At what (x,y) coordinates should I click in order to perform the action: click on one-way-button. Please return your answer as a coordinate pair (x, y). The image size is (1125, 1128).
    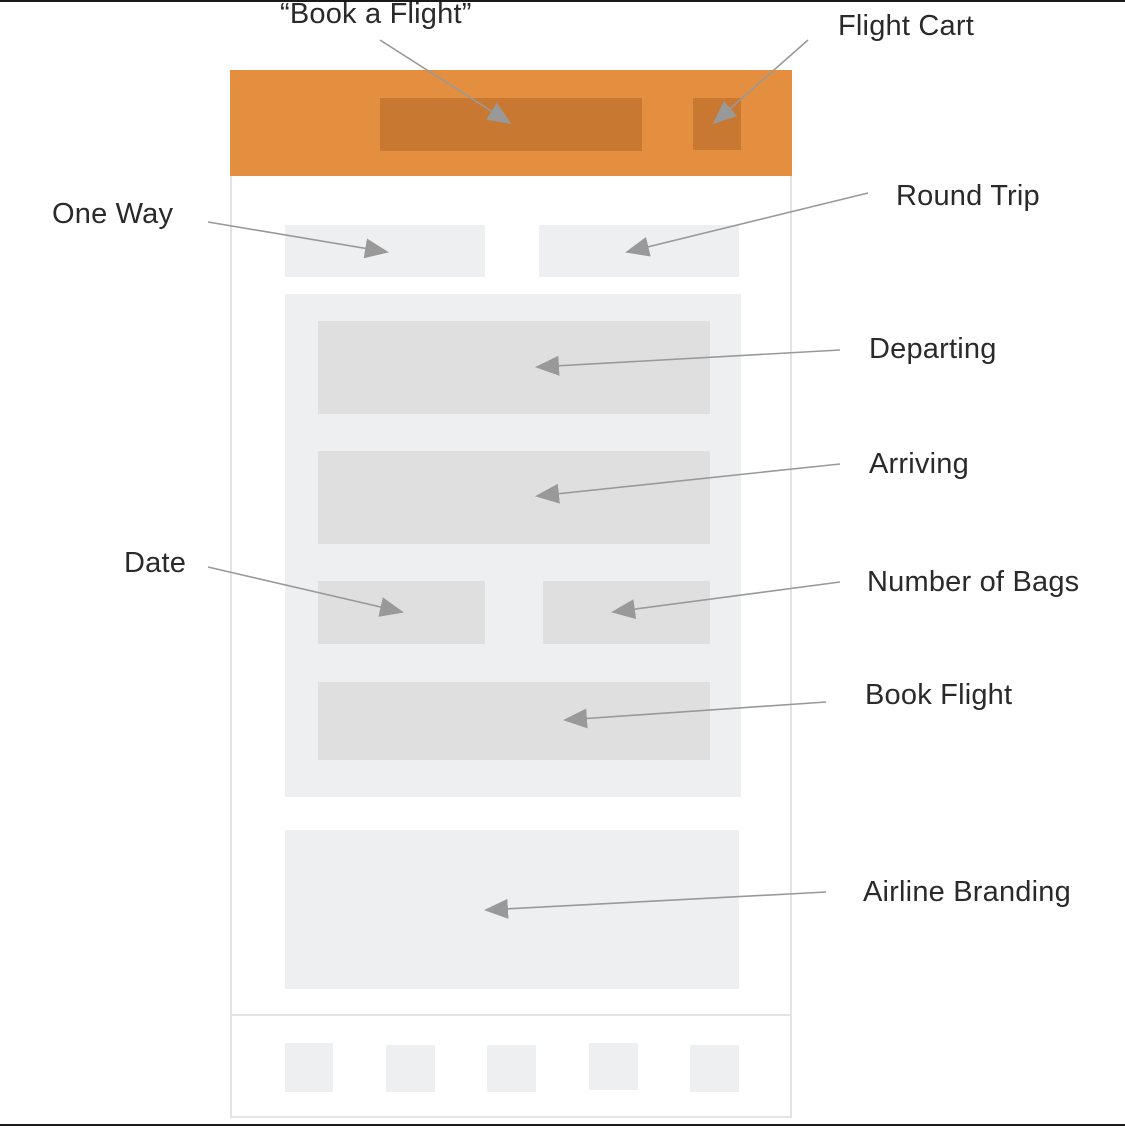
    Looking at the image, I should click on (385, 251).